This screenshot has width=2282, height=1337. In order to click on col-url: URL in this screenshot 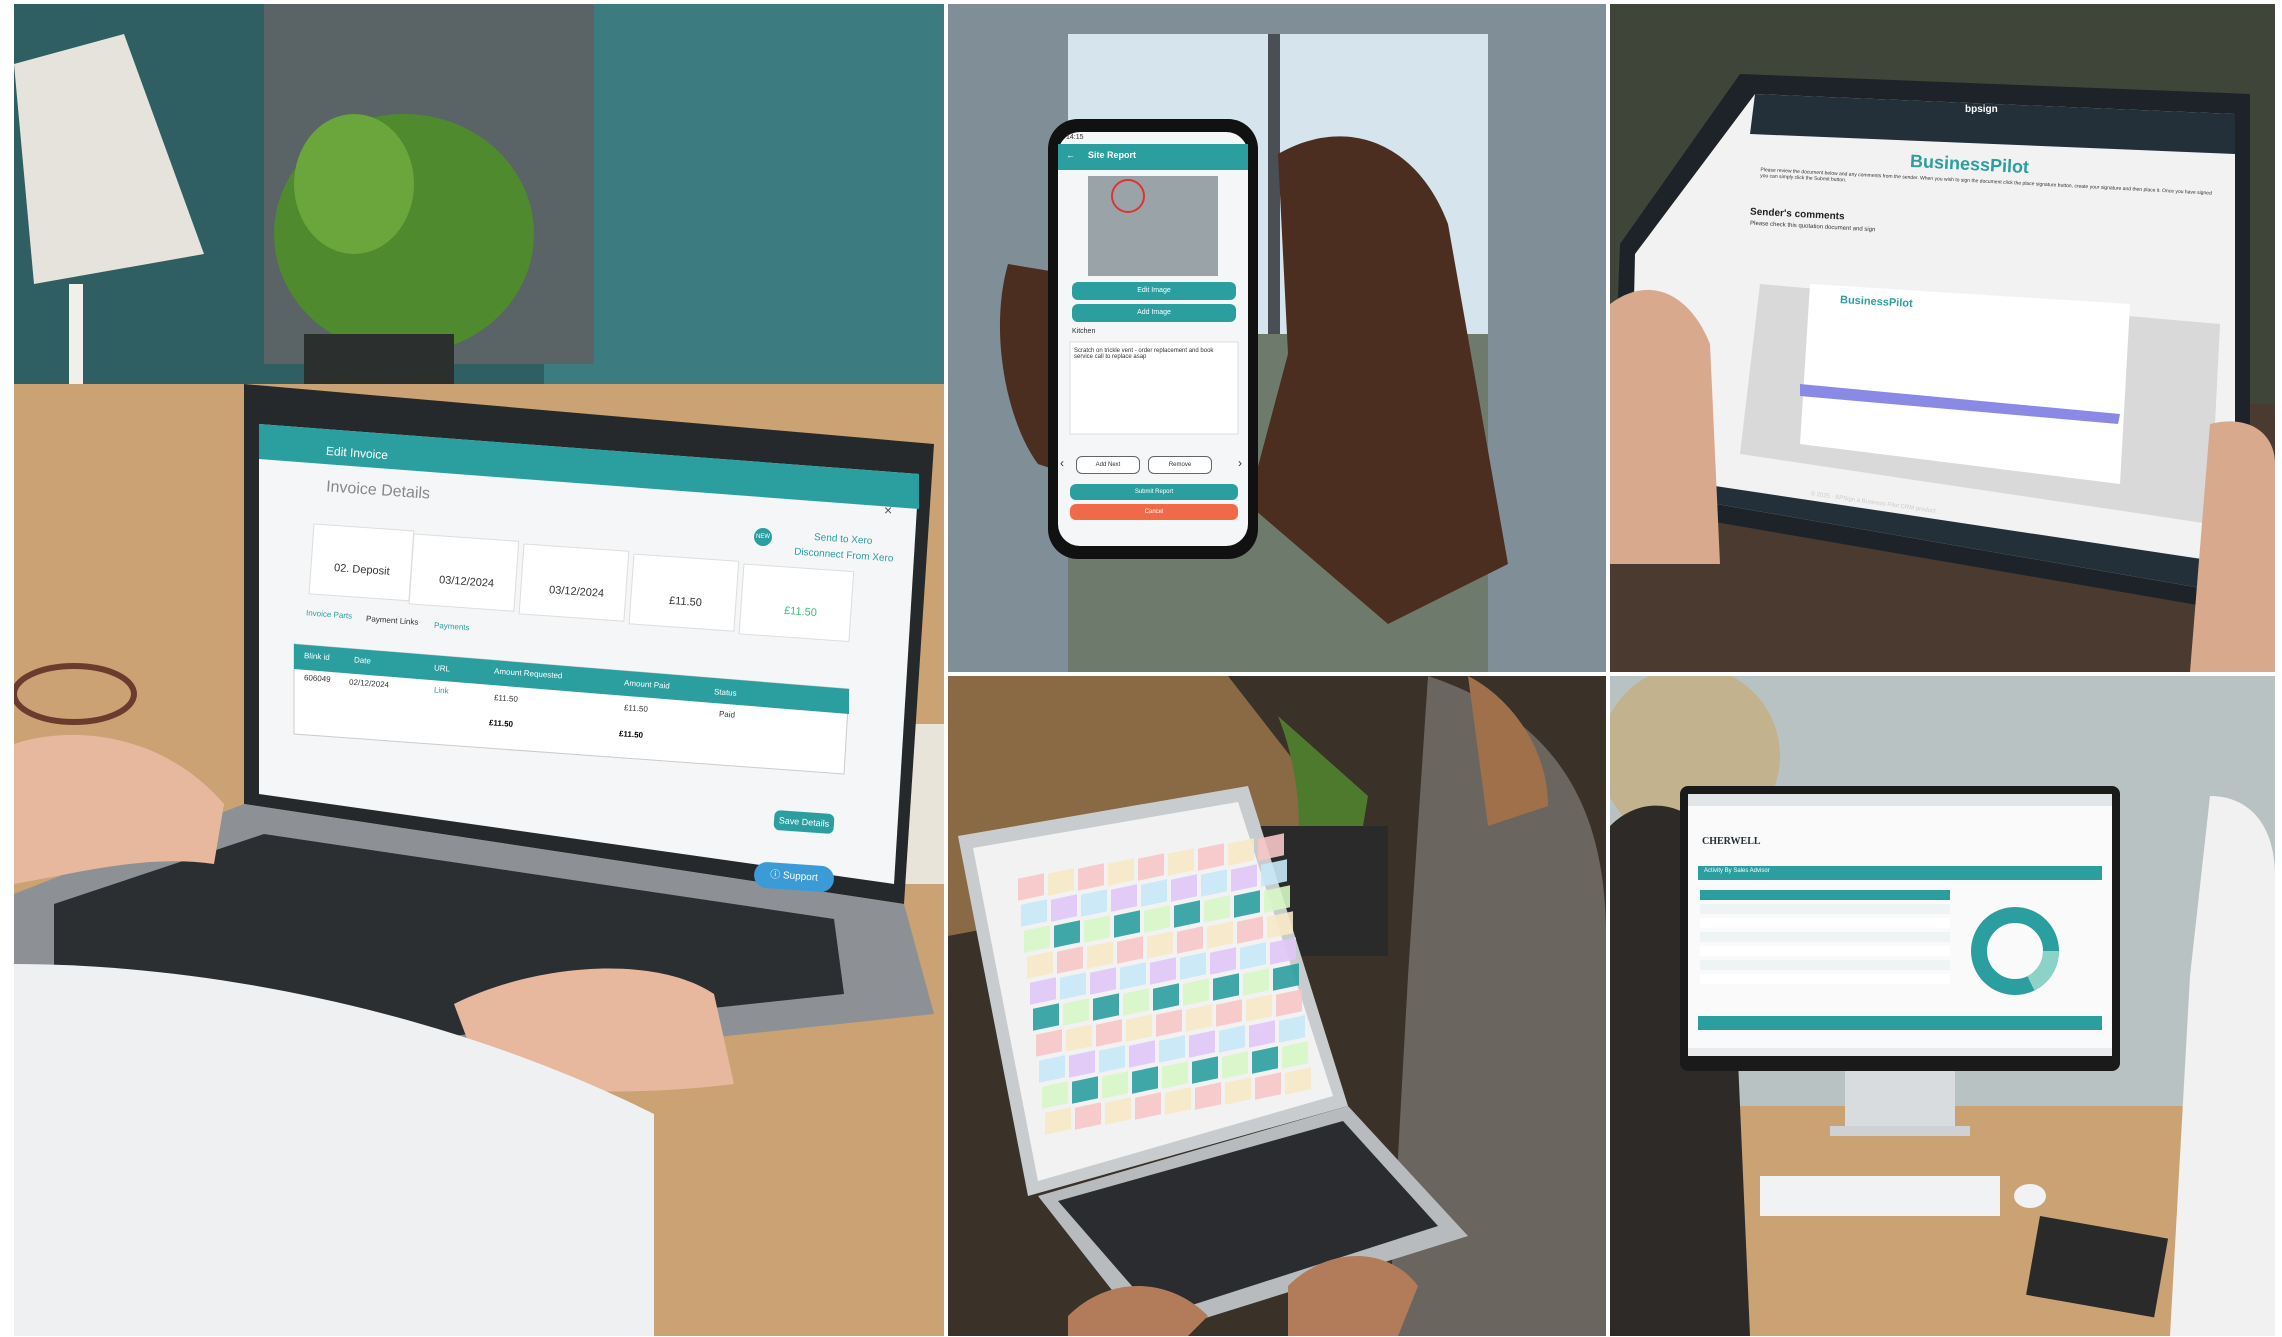, I will do `click(442, 668)`.